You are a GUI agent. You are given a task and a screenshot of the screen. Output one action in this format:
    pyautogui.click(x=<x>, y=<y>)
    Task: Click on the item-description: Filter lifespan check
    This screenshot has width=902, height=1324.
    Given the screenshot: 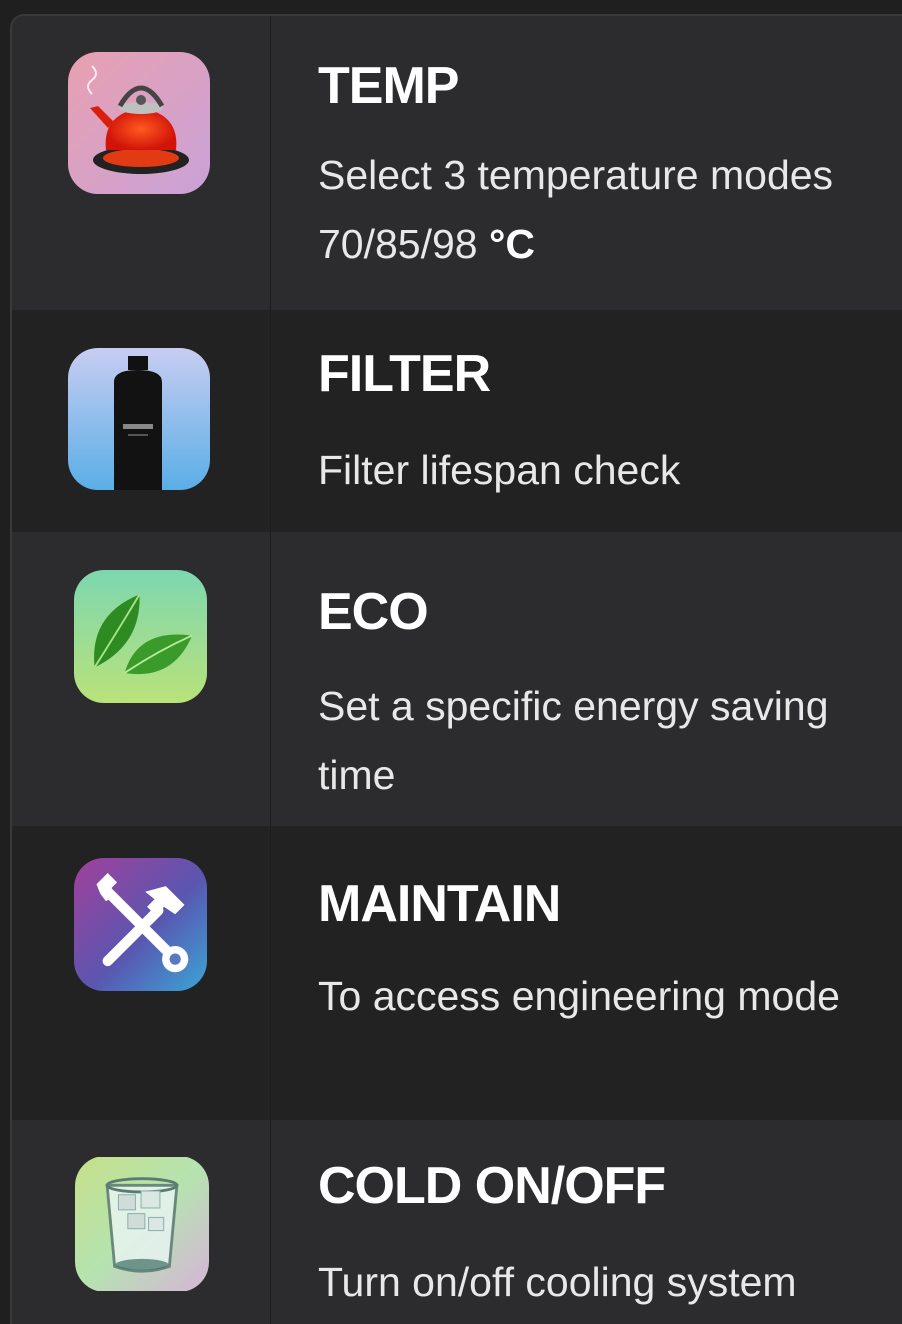 What is the action you would take?
    pyautogui.click(x=499, y=470)
    